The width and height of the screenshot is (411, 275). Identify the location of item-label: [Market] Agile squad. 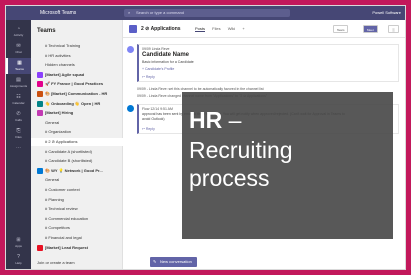
(65, 74).